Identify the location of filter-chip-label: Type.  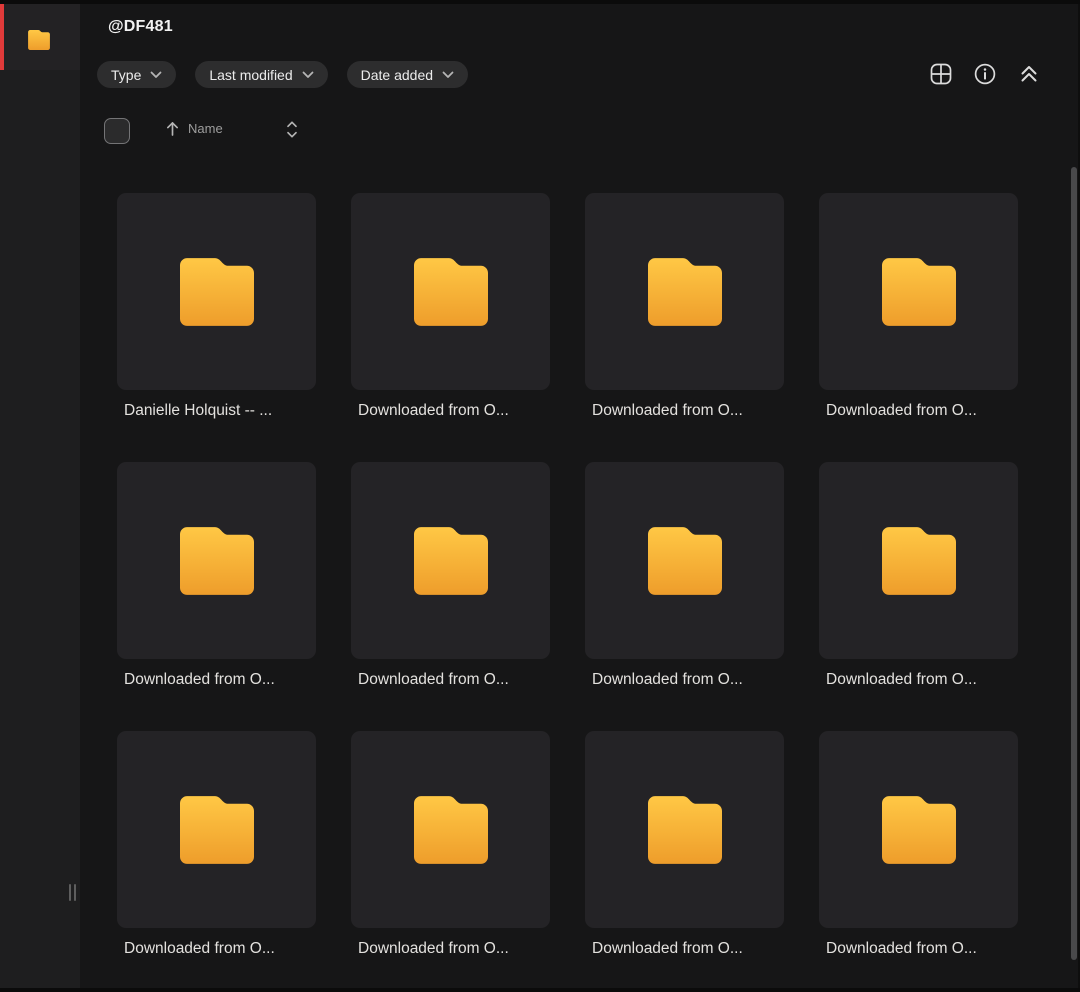
(126, 74).